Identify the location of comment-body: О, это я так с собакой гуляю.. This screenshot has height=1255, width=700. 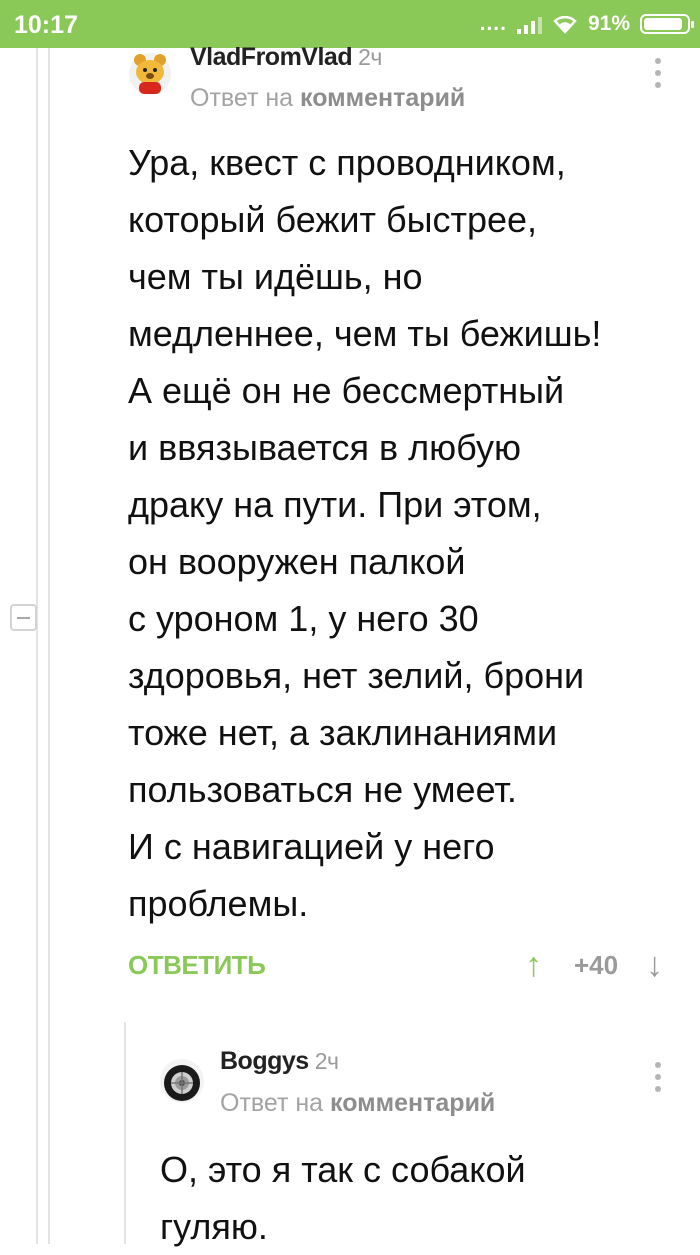
(343, 1198).